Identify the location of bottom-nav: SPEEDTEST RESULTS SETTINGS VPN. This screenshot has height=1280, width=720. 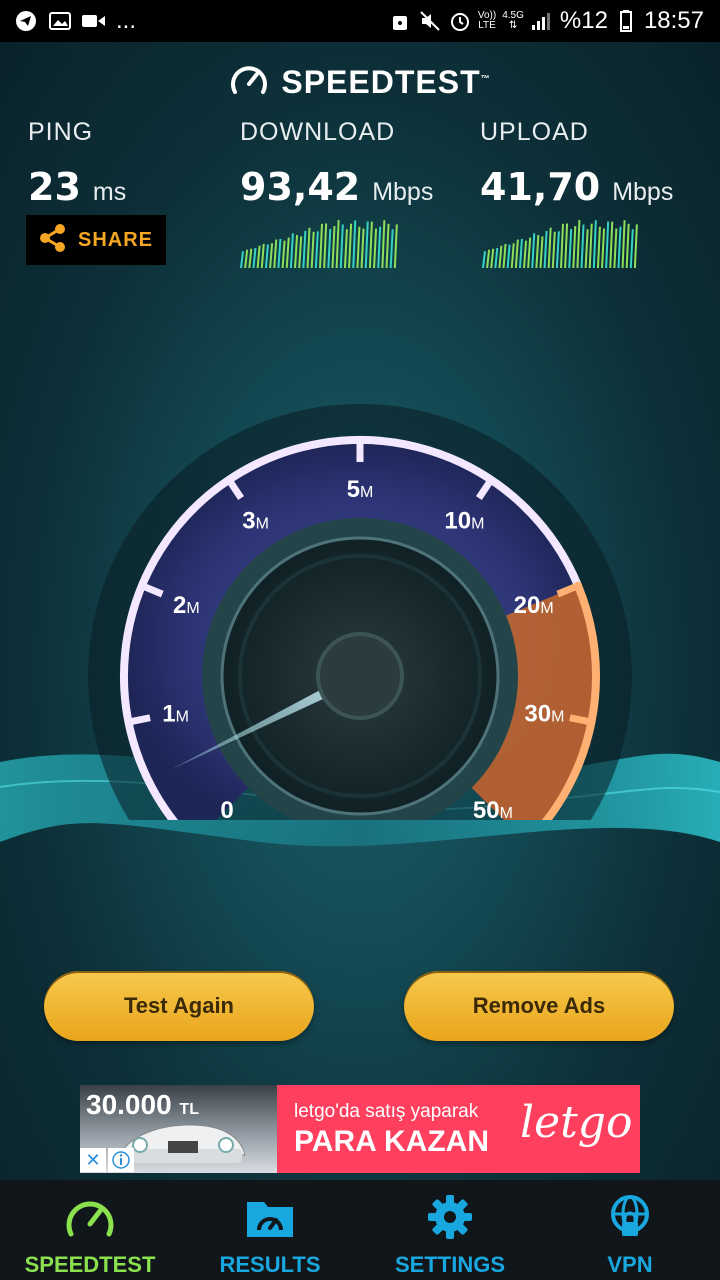
(360, 1230).